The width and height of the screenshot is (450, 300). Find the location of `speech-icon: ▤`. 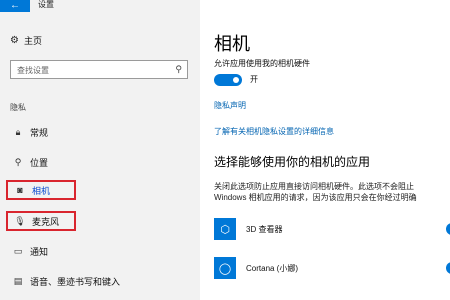

speech-icon: ▤ is located at coordinates (18, 280).